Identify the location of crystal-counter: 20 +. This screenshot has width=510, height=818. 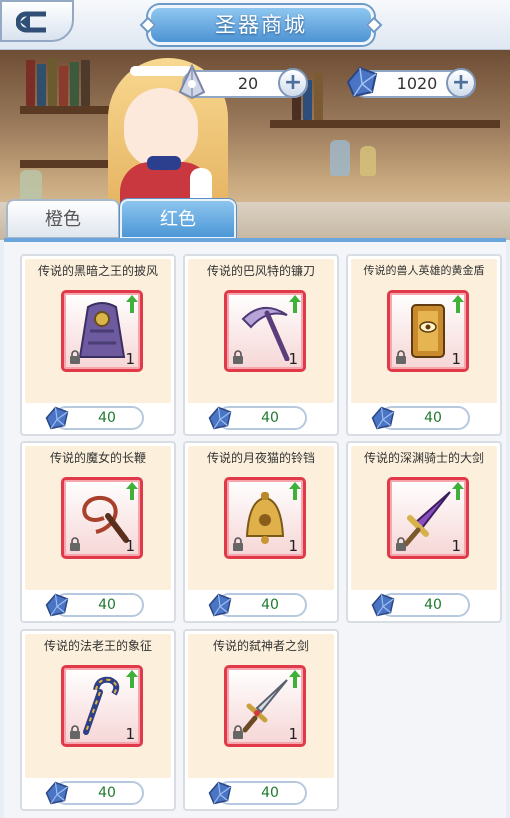
(243, 81).